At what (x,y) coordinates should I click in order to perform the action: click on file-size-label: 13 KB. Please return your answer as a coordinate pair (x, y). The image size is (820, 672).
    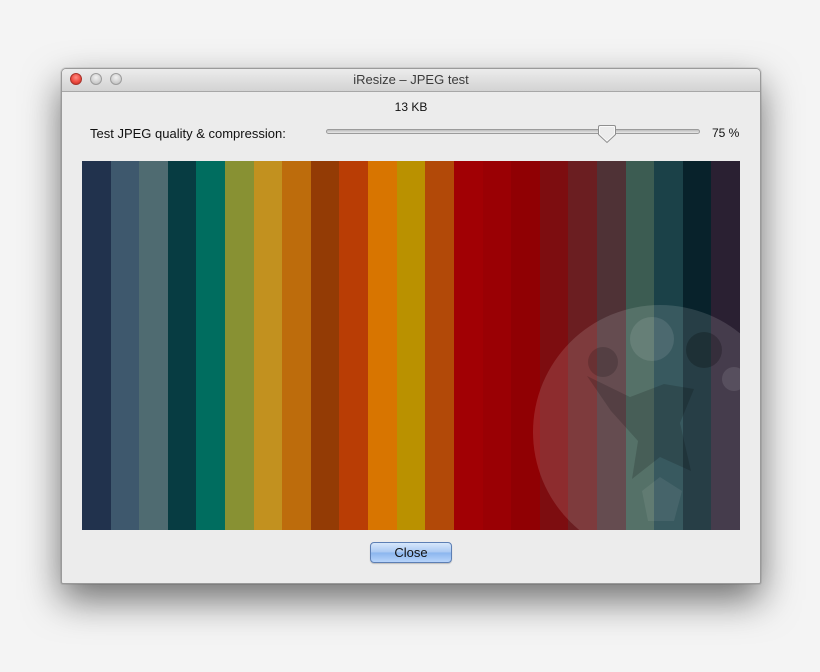
    Looking at the image, I should click on (411, 107).